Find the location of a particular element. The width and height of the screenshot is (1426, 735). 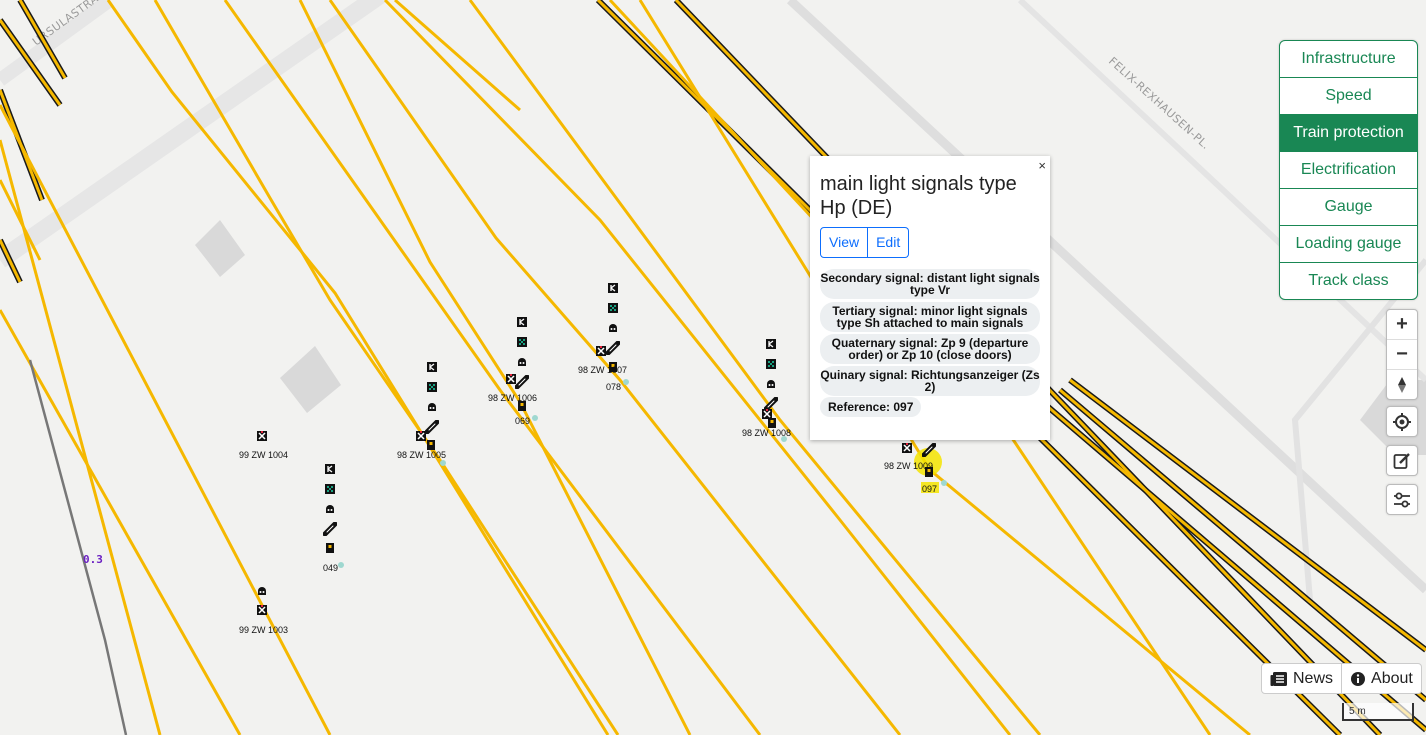

layer-train-protection: Train protection is located at coordinates (1348, 133).